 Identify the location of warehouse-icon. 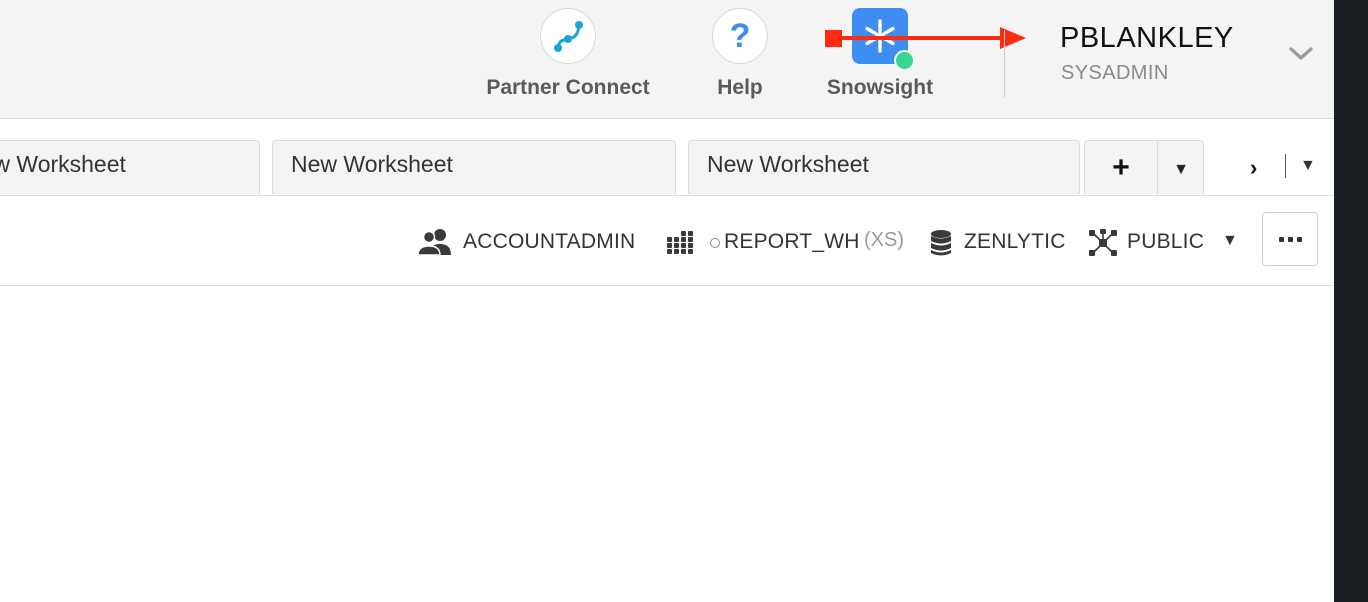
(680, 242).